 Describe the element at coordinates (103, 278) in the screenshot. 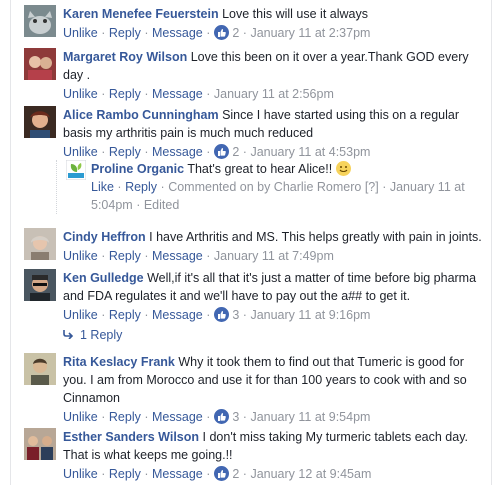

I see `commenter-name: Ken Gulledge` at that location.